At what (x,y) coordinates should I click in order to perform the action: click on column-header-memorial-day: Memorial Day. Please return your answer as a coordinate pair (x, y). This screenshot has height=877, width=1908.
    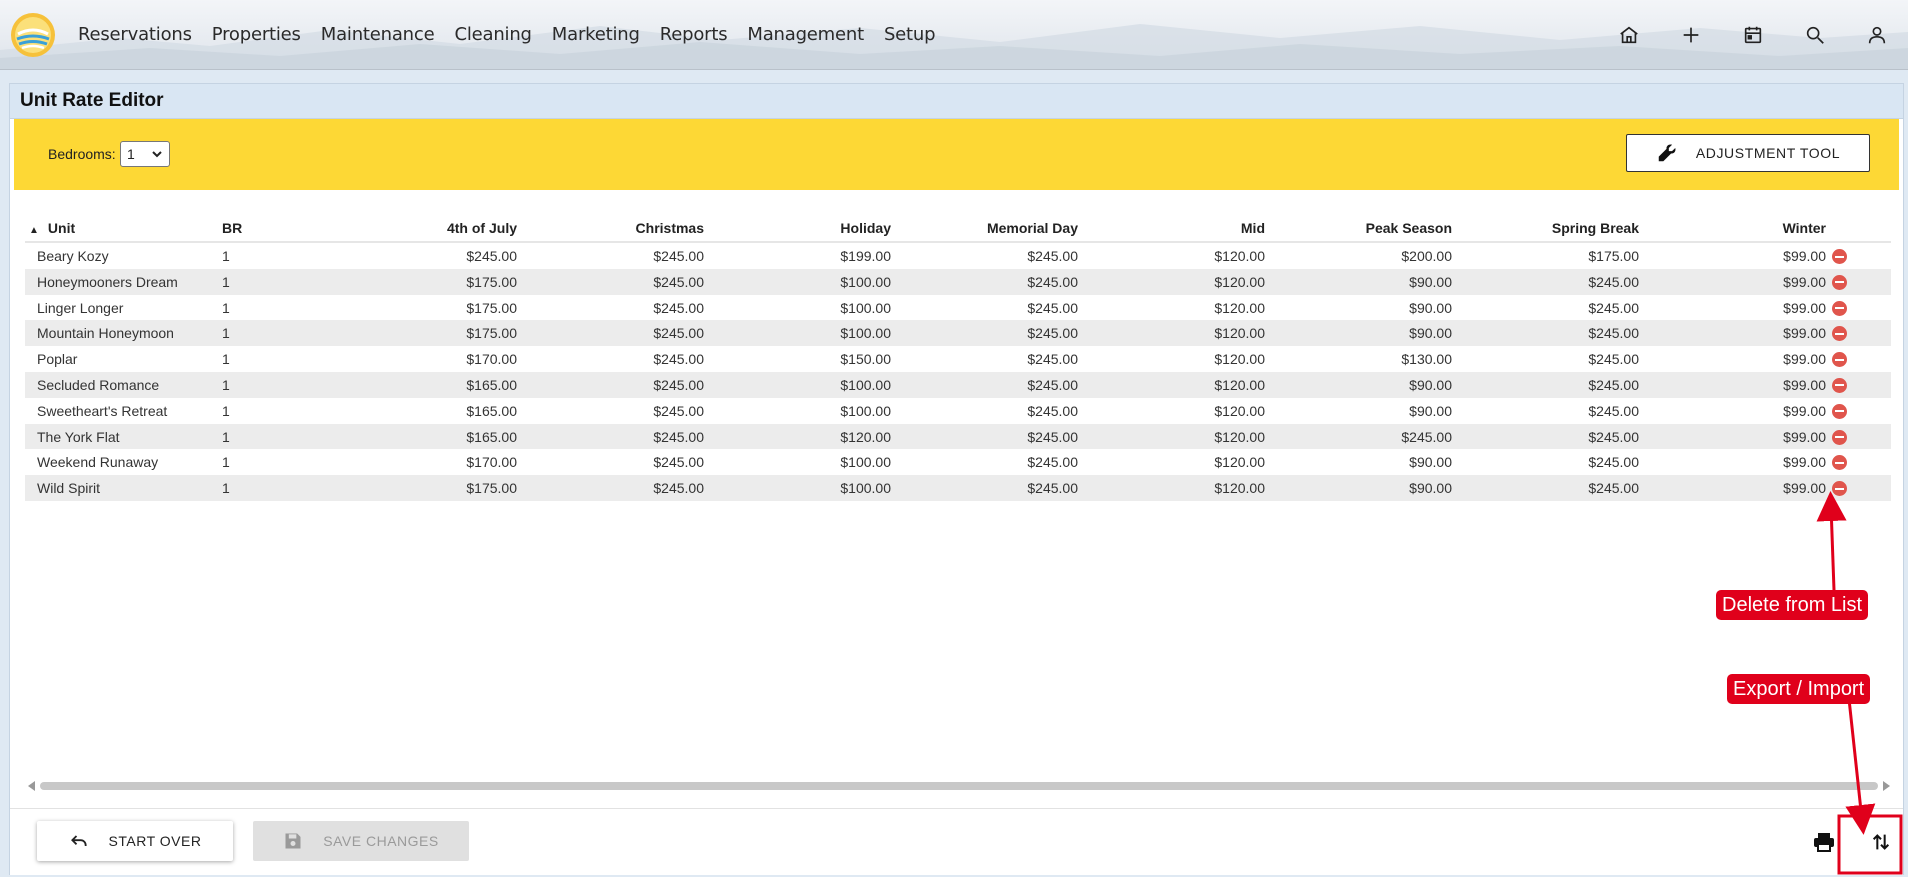
    Looking at the image, I should click on (1032, 228).